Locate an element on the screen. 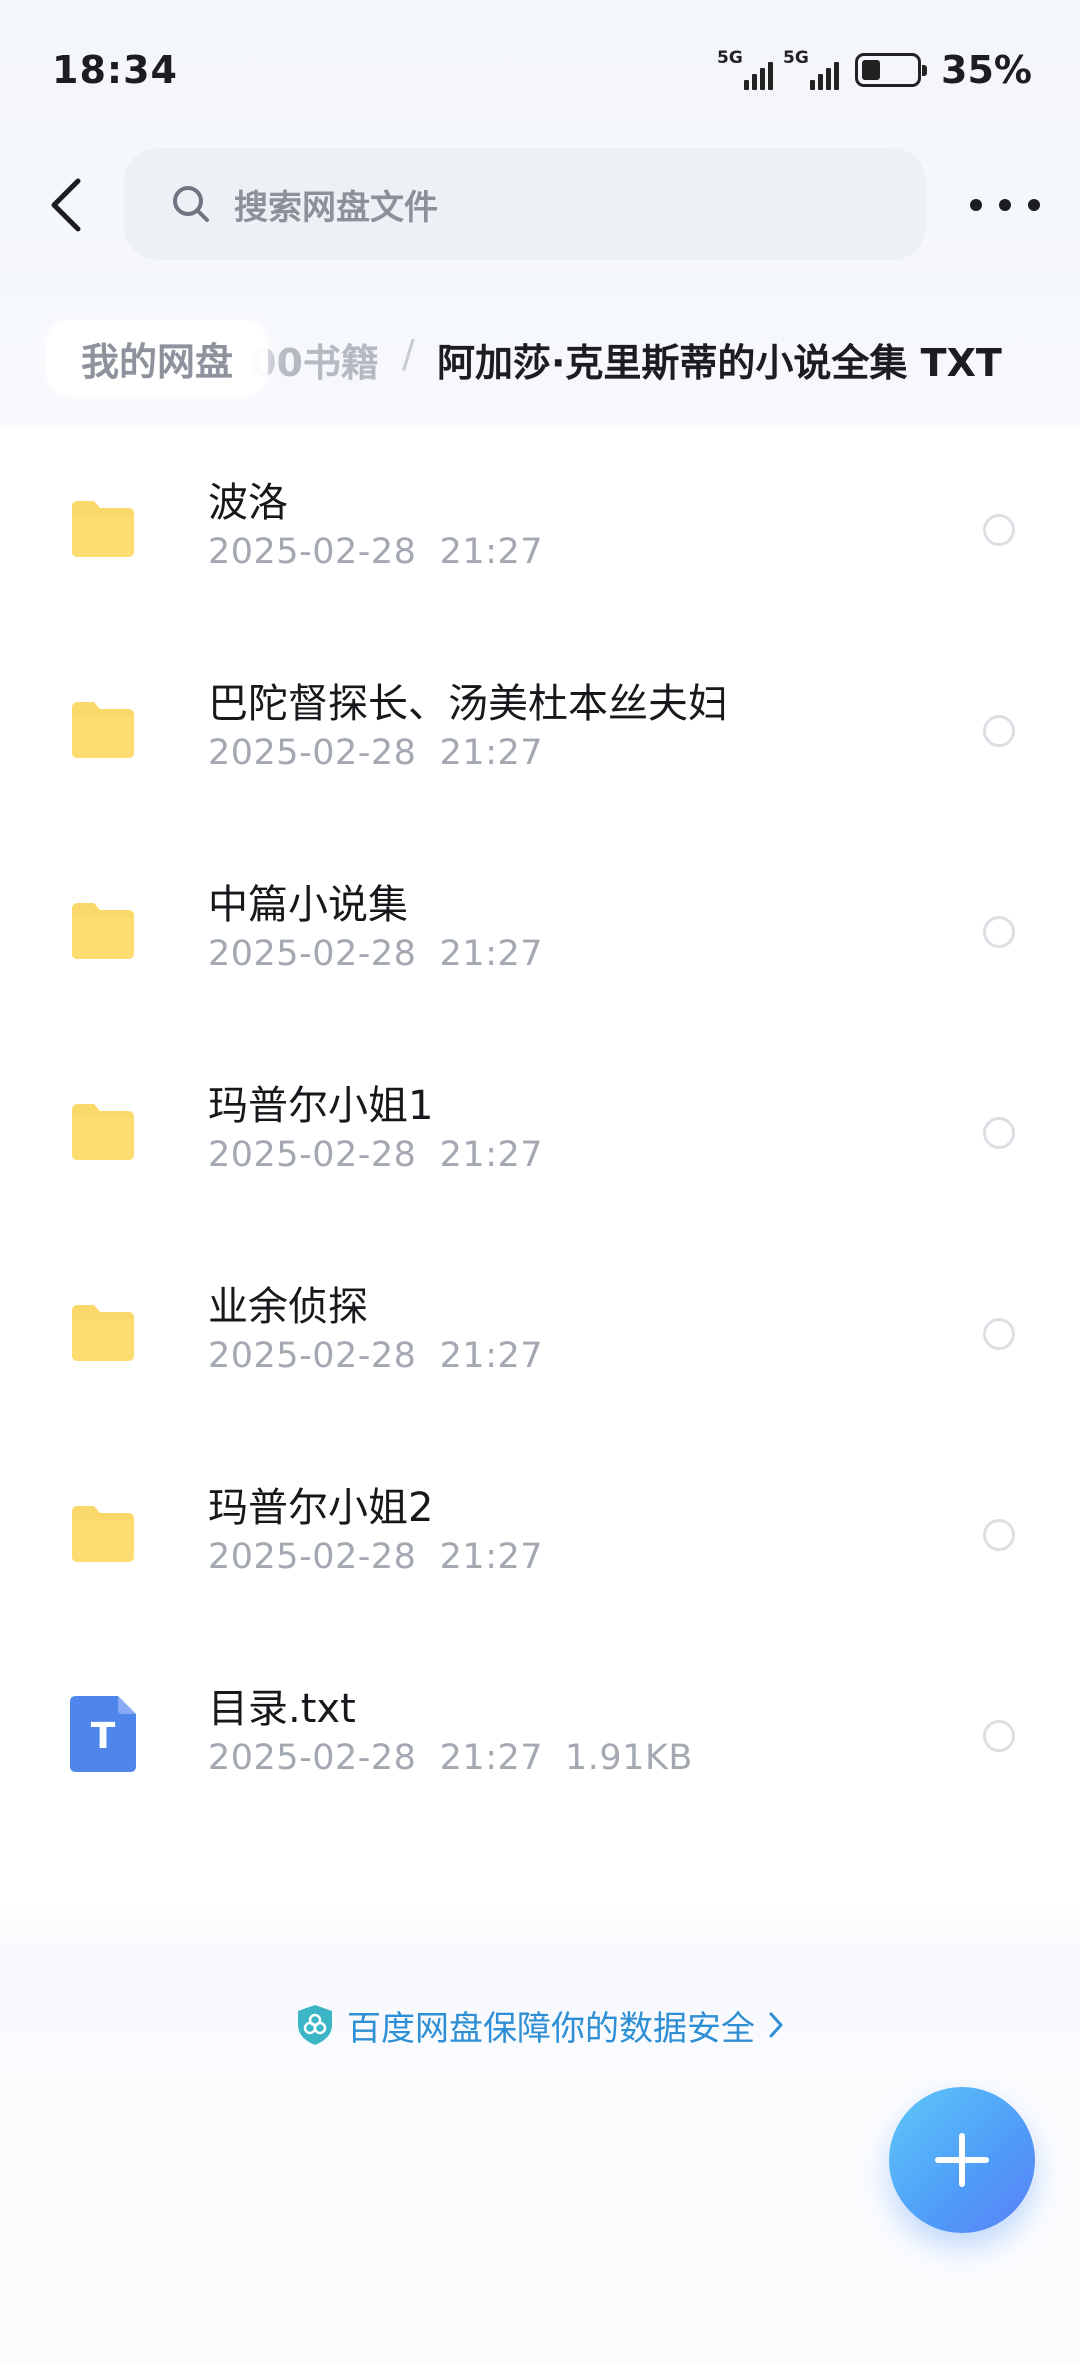 The image size is (1080, 2363). file-name: 波洛 is located at coordinates (248, 503).